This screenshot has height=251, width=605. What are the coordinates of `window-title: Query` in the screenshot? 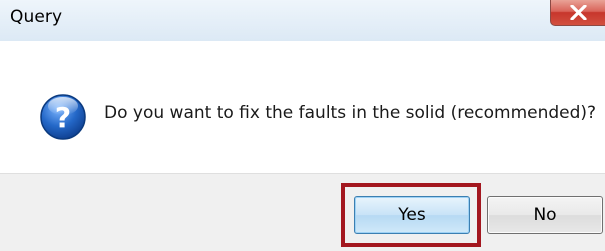 It's located at (36, 17).